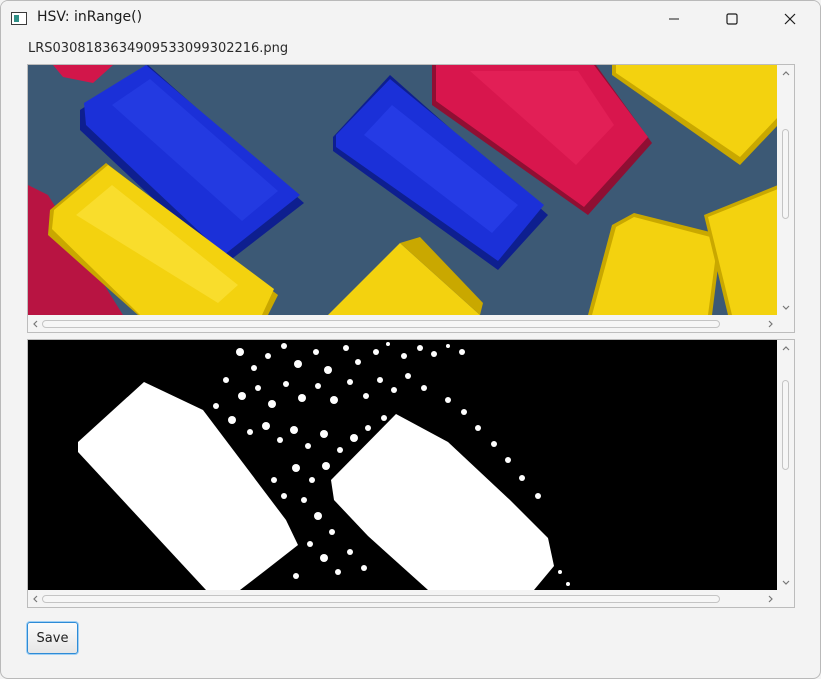 This screenshot has height=679, width=821. I want to click on minimize-button, so click(674, 19).